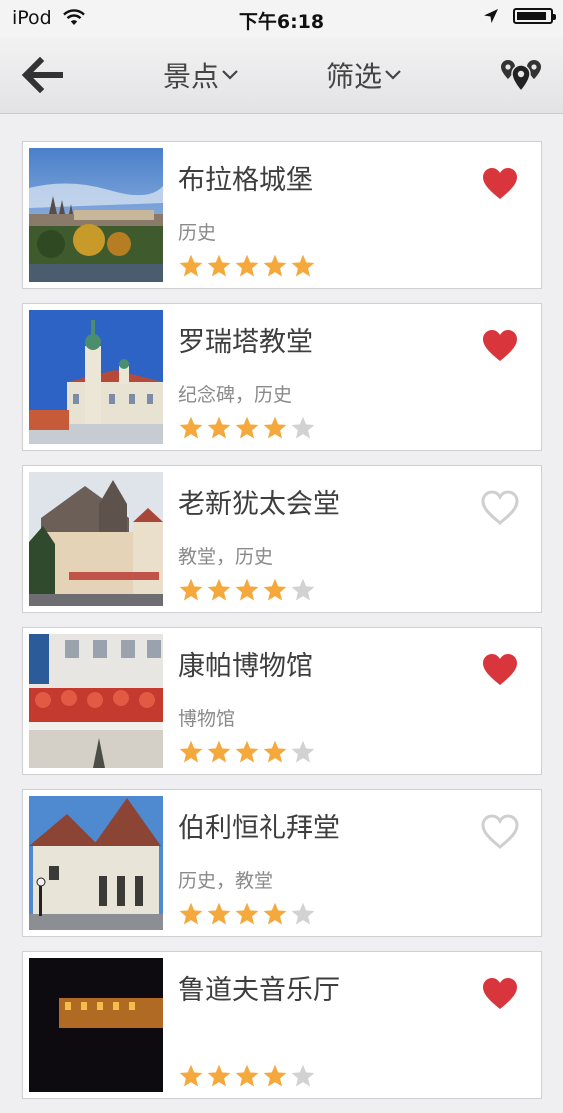  I want to click on attraction-title: 鲁道夫音乐厅, so click(259, 990).